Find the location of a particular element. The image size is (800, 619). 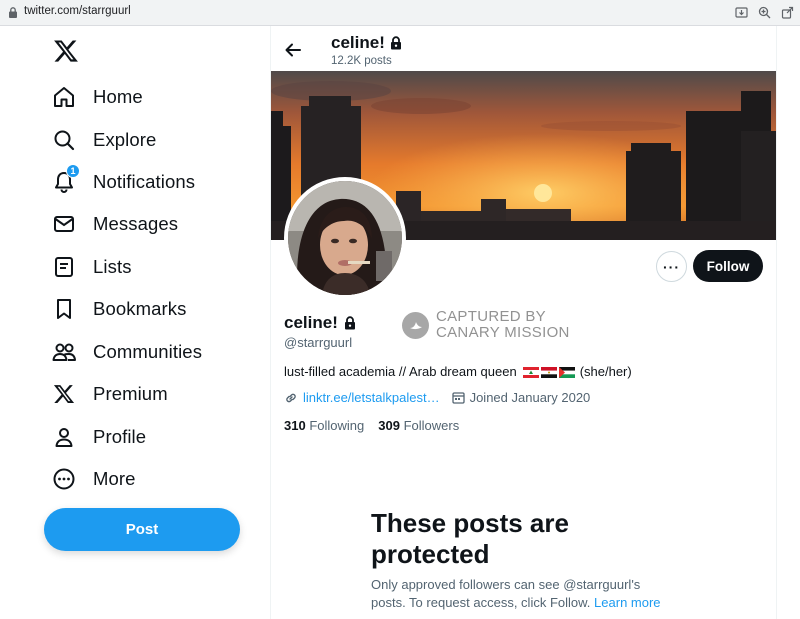

learn-more-link: Learn more is located at coordinates (627, 602).